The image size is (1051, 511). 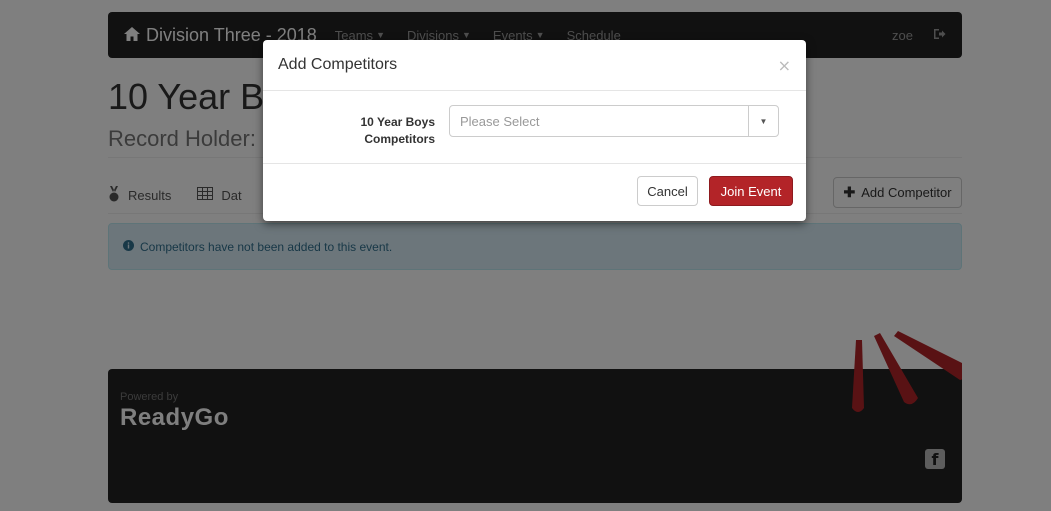 What do you see at coordinates (784, 65) in the screenshot?
I see `close-icon: ×` at bounding box center [784, 65].